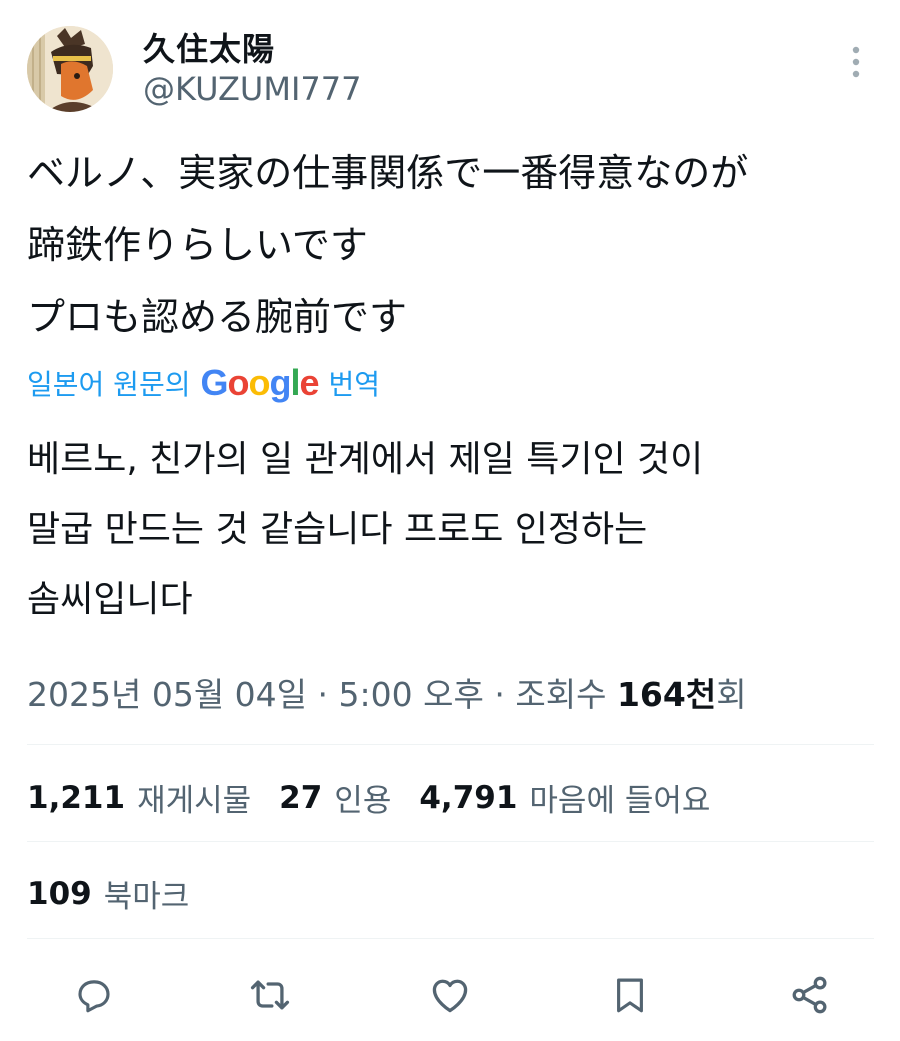  Describe the element at coordinates (76, 797) in the screenshot. I see `reposts-count: 1,211` at that location.